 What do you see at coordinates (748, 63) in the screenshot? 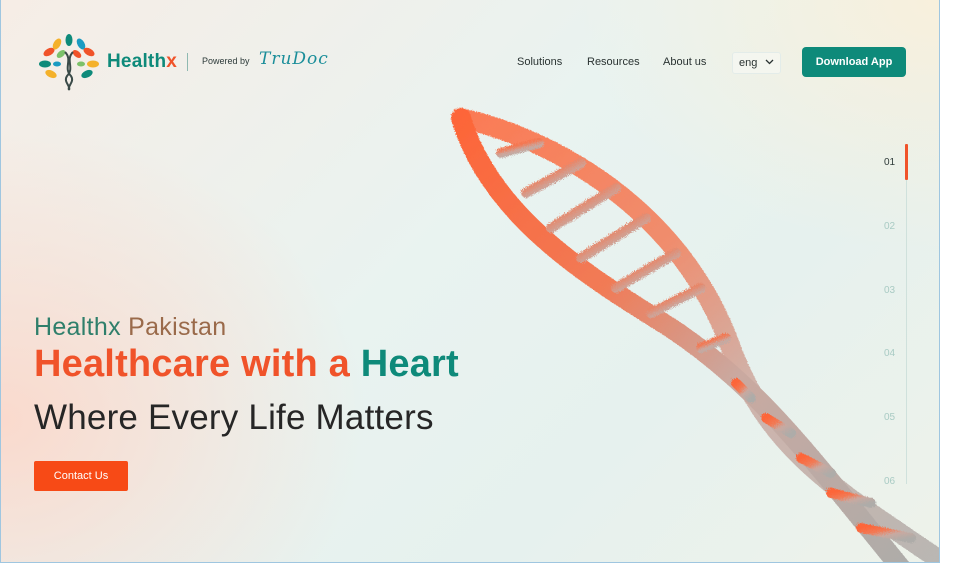
I see `language-value: eng` at bounding box center [748, 63].